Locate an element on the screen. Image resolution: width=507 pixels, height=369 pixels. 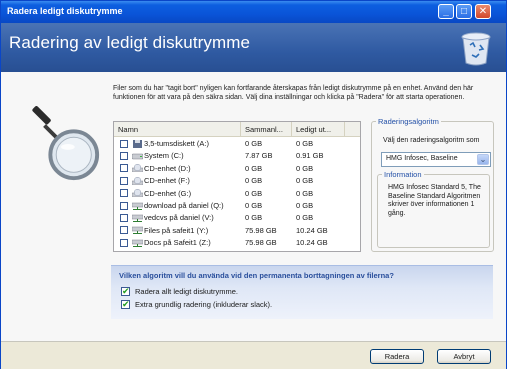
header-band: Radering av ledigt diskutrymme is located at coordinates (253, 47).